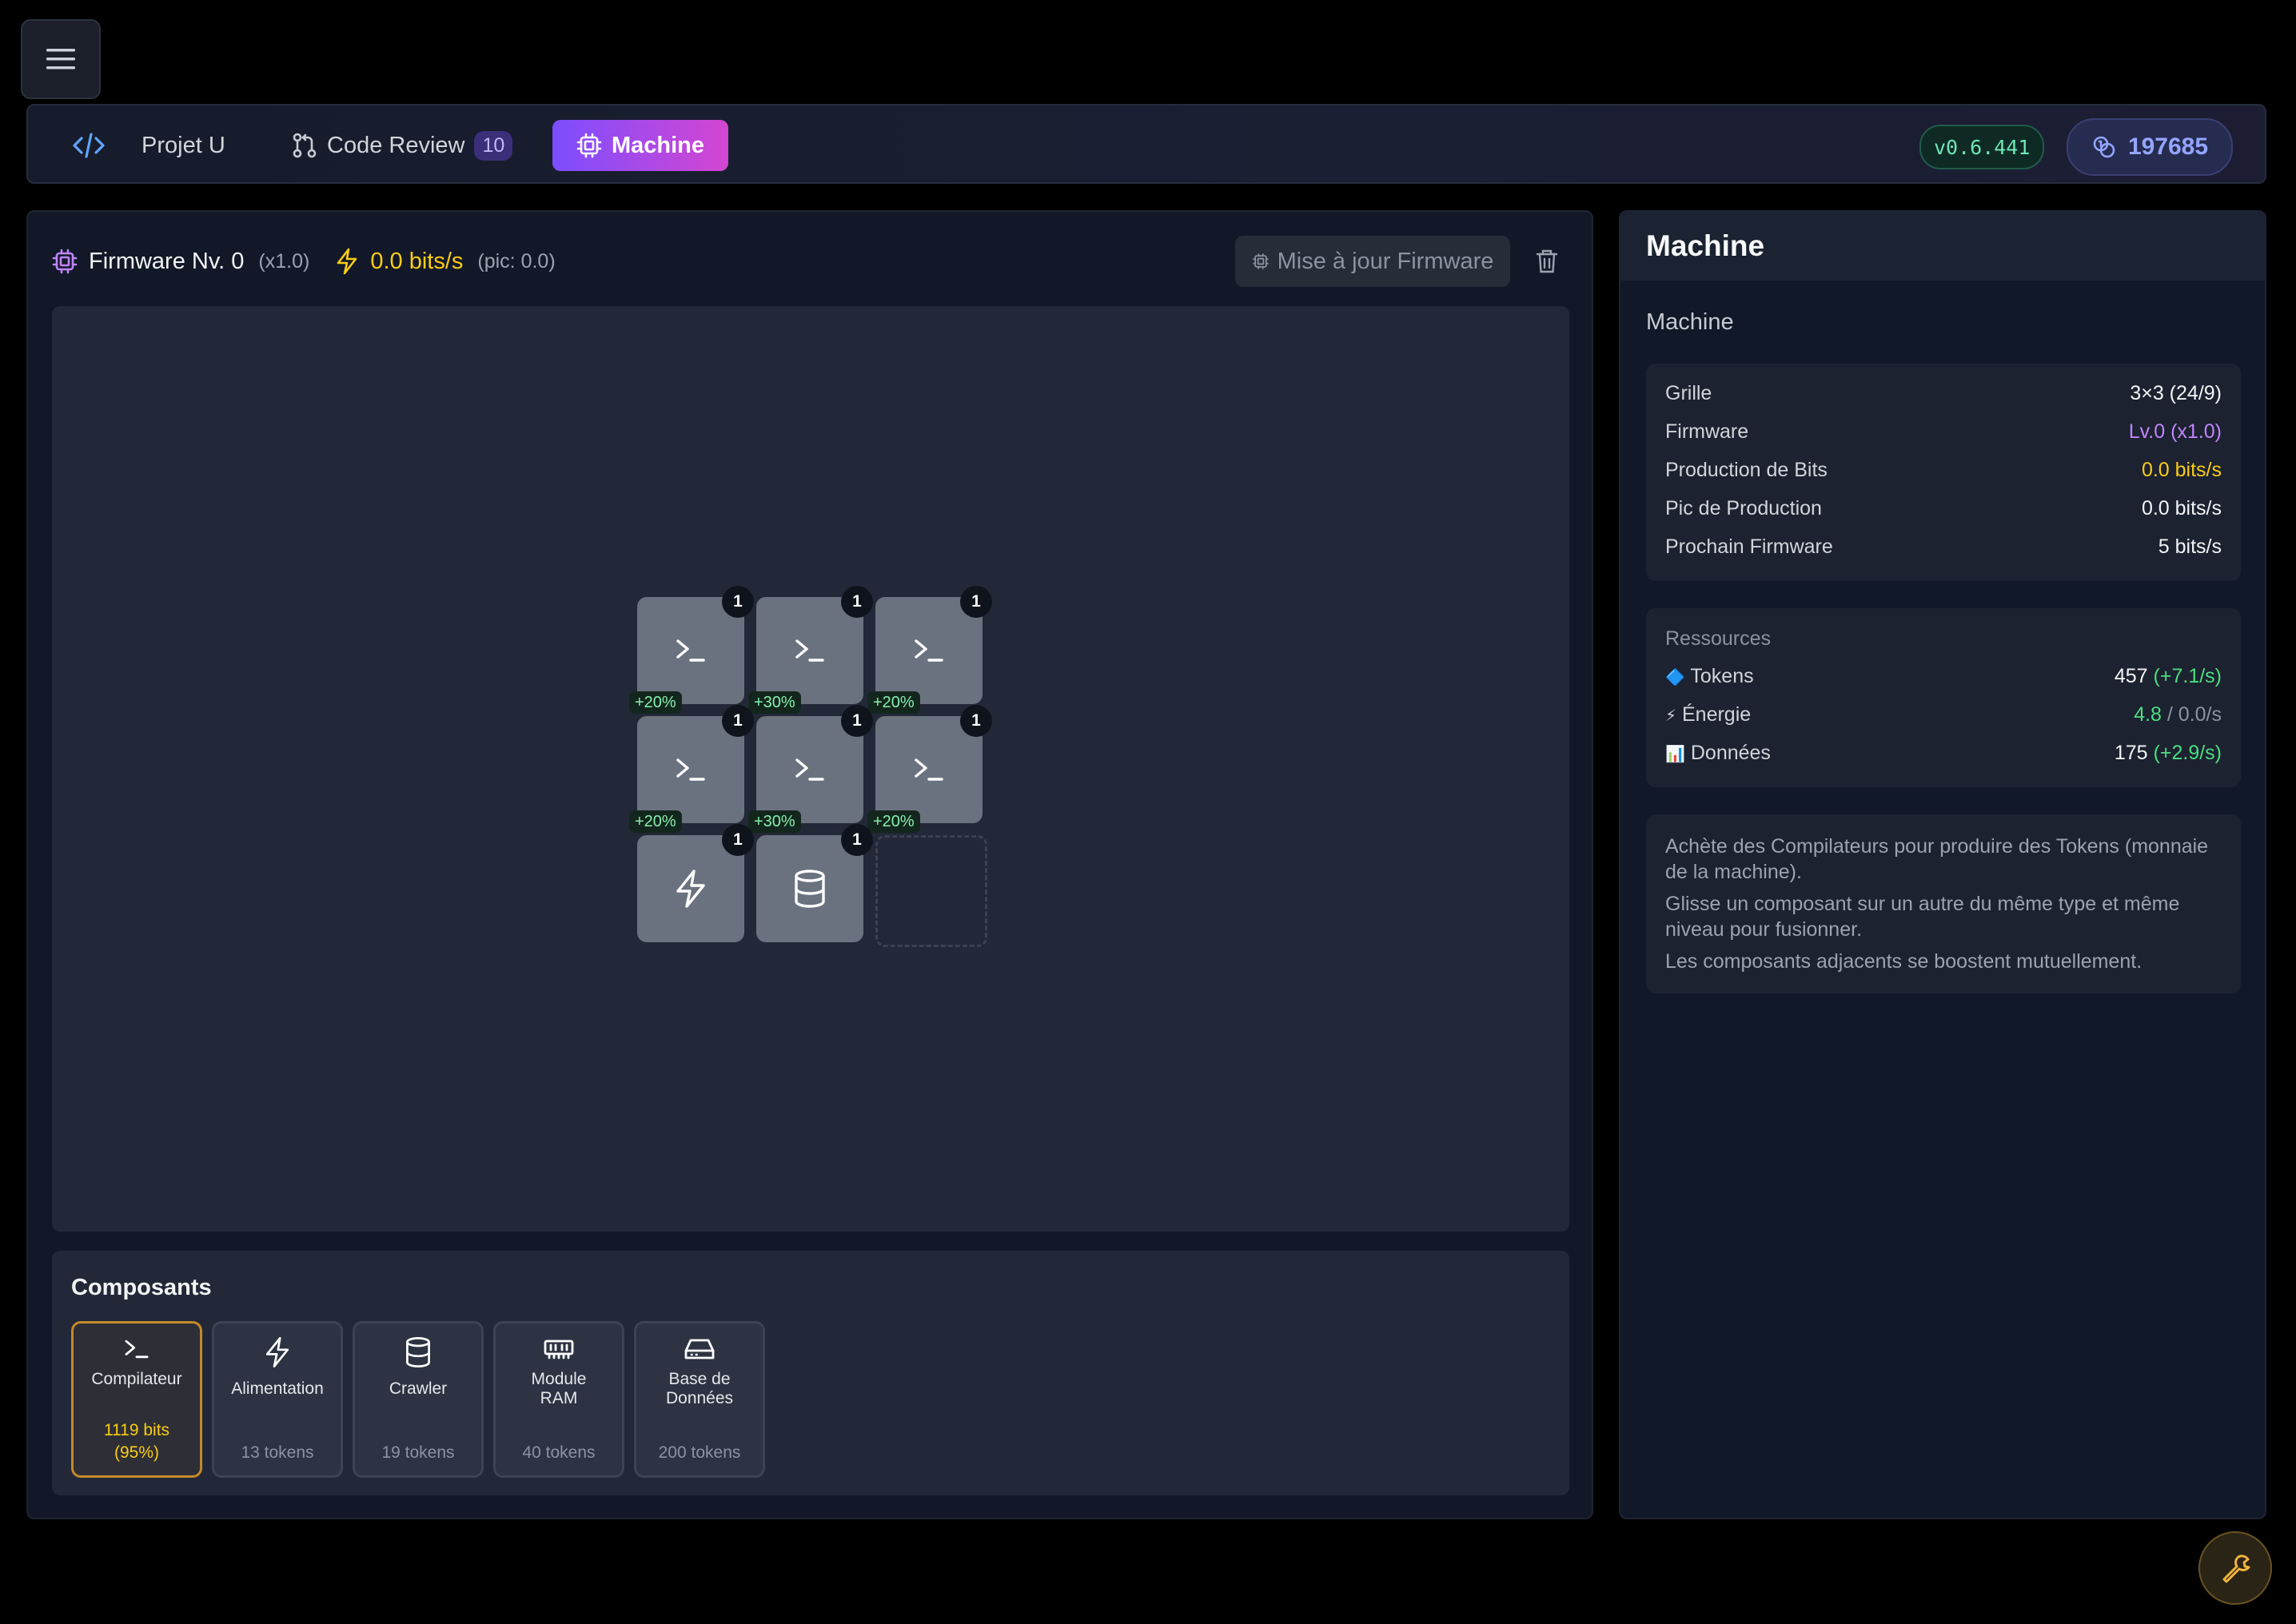 This screenshot has height=1624, width=2296. What do you see at coordinates (2181, 507) in the screenshot?
I see `stat-value: 0.0 bits/s` at bounding box center [2181, 507].